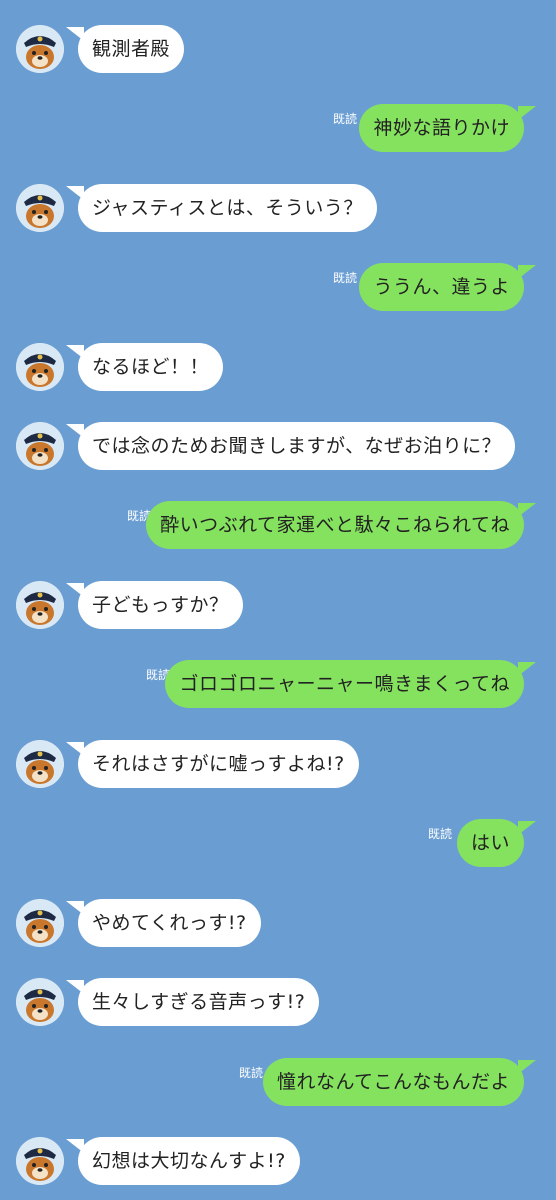 This screenshot has width=556, height=1200. I want to click on message-bubble: はい, so click(490, 843).